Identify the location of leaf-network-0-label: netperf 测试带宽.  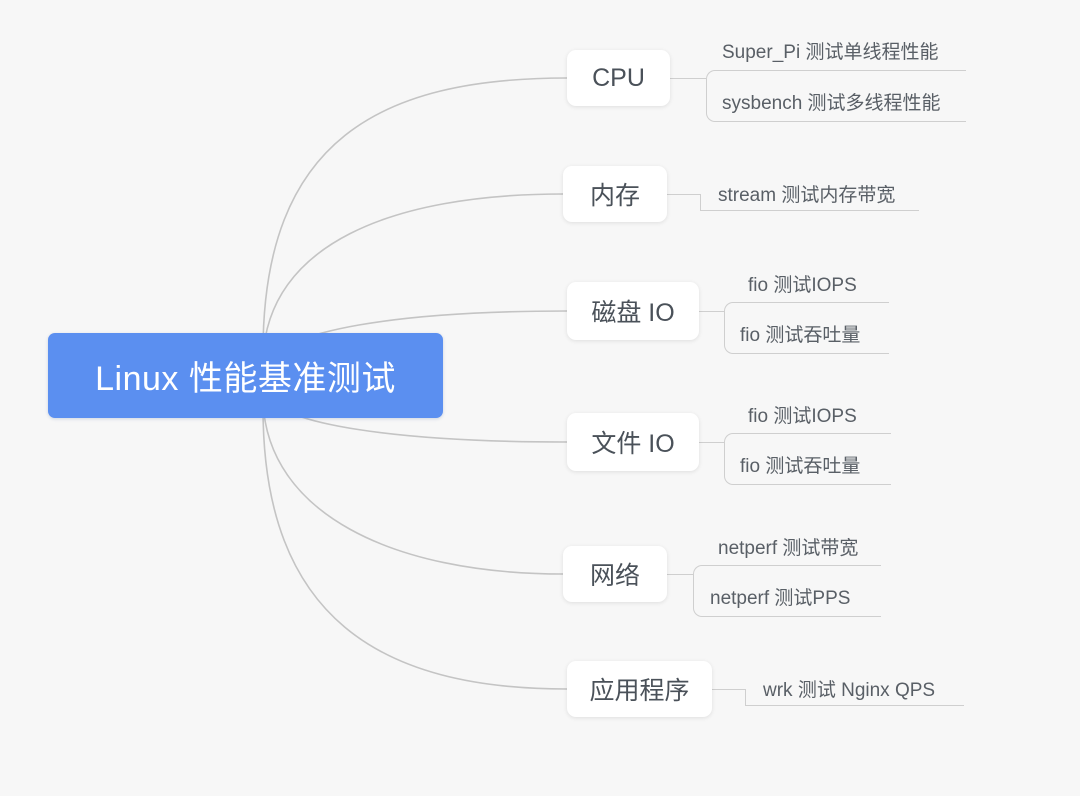
(788, 548).